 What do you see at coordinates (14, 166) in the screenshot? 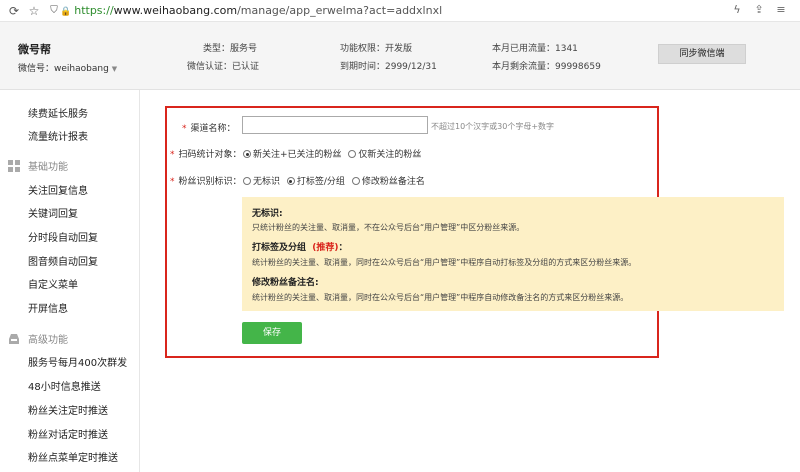
I see `grid-icon` at bounding box center [14, 166].